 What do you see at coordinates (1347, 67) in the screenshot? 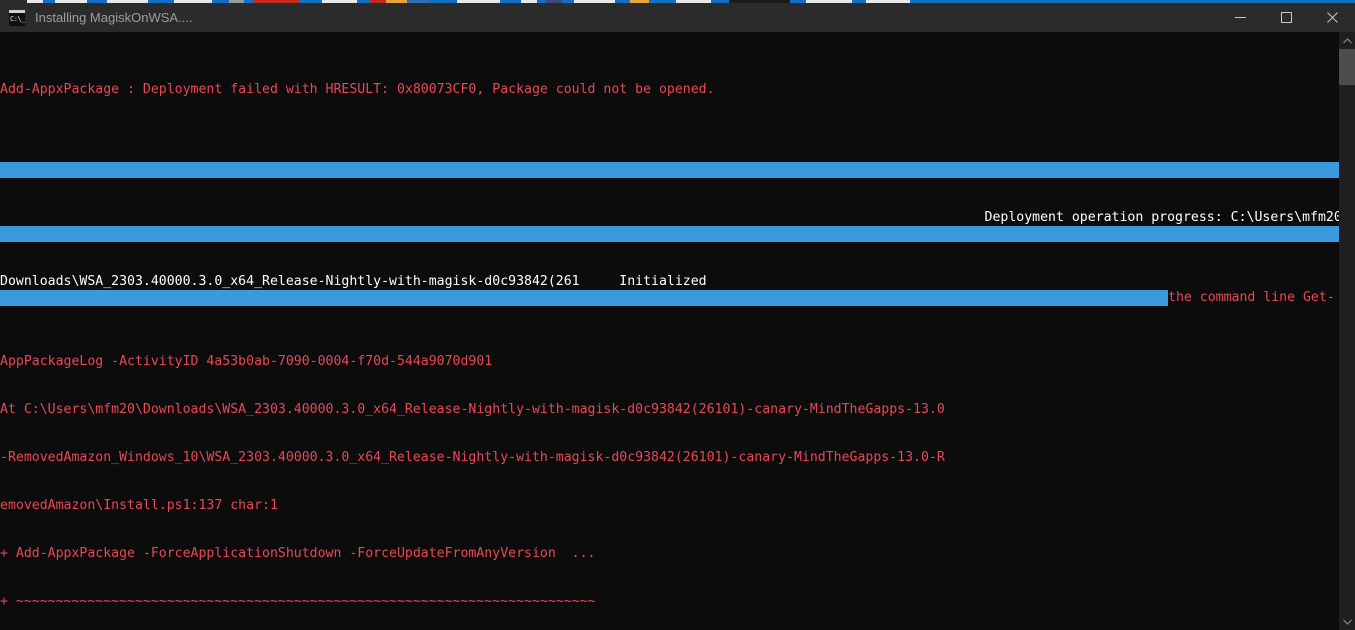
I see `scrollbar-thumb` at bounding box center [1347, 67].